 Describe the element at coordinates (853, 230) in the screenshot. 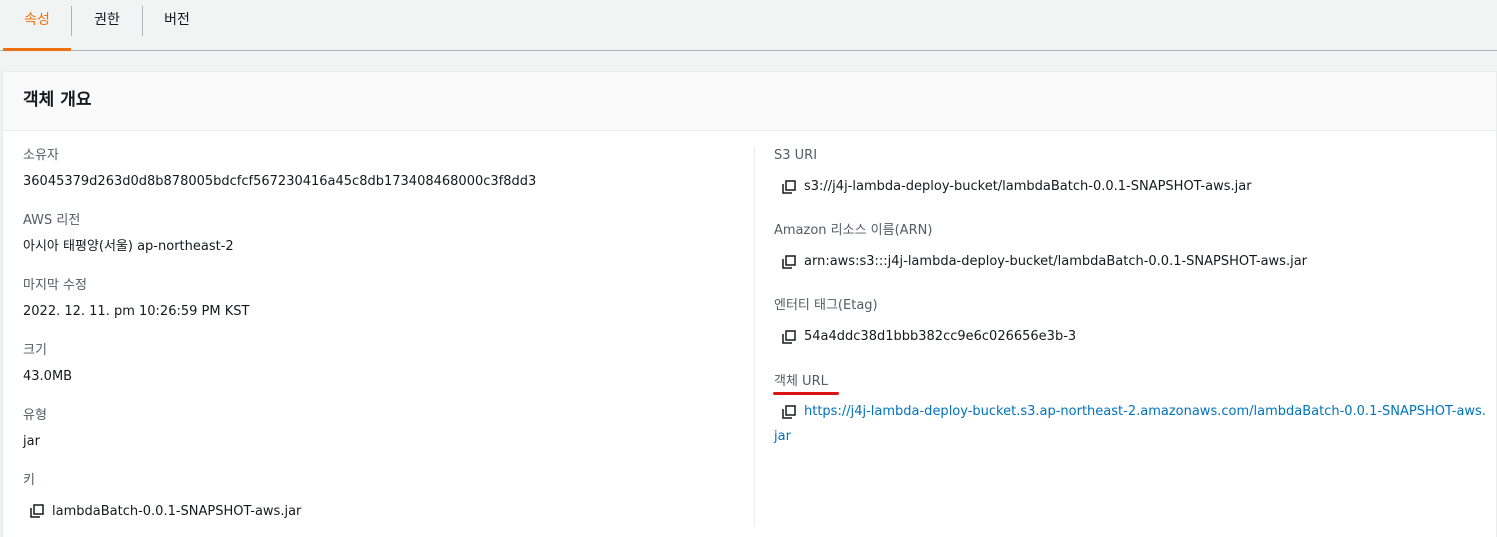

I see `arn-label: Amazon 리소스 이름(ARN)` at that location.